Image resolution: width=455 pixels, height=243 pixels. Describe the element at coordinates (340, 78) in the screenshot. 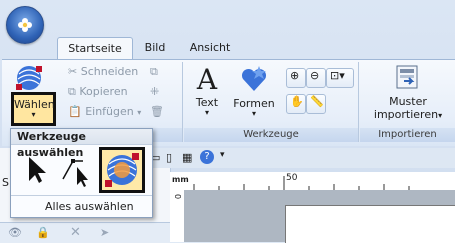

I see `zoom-fit-icon: ⊡▾` at that location.